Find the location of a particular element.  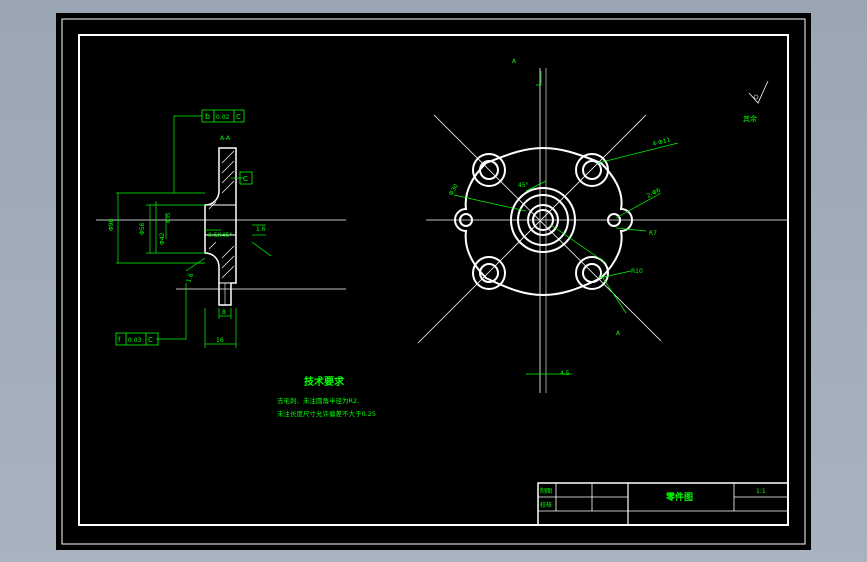

tol-top-symbol: b is located at coordinates (207, 116).